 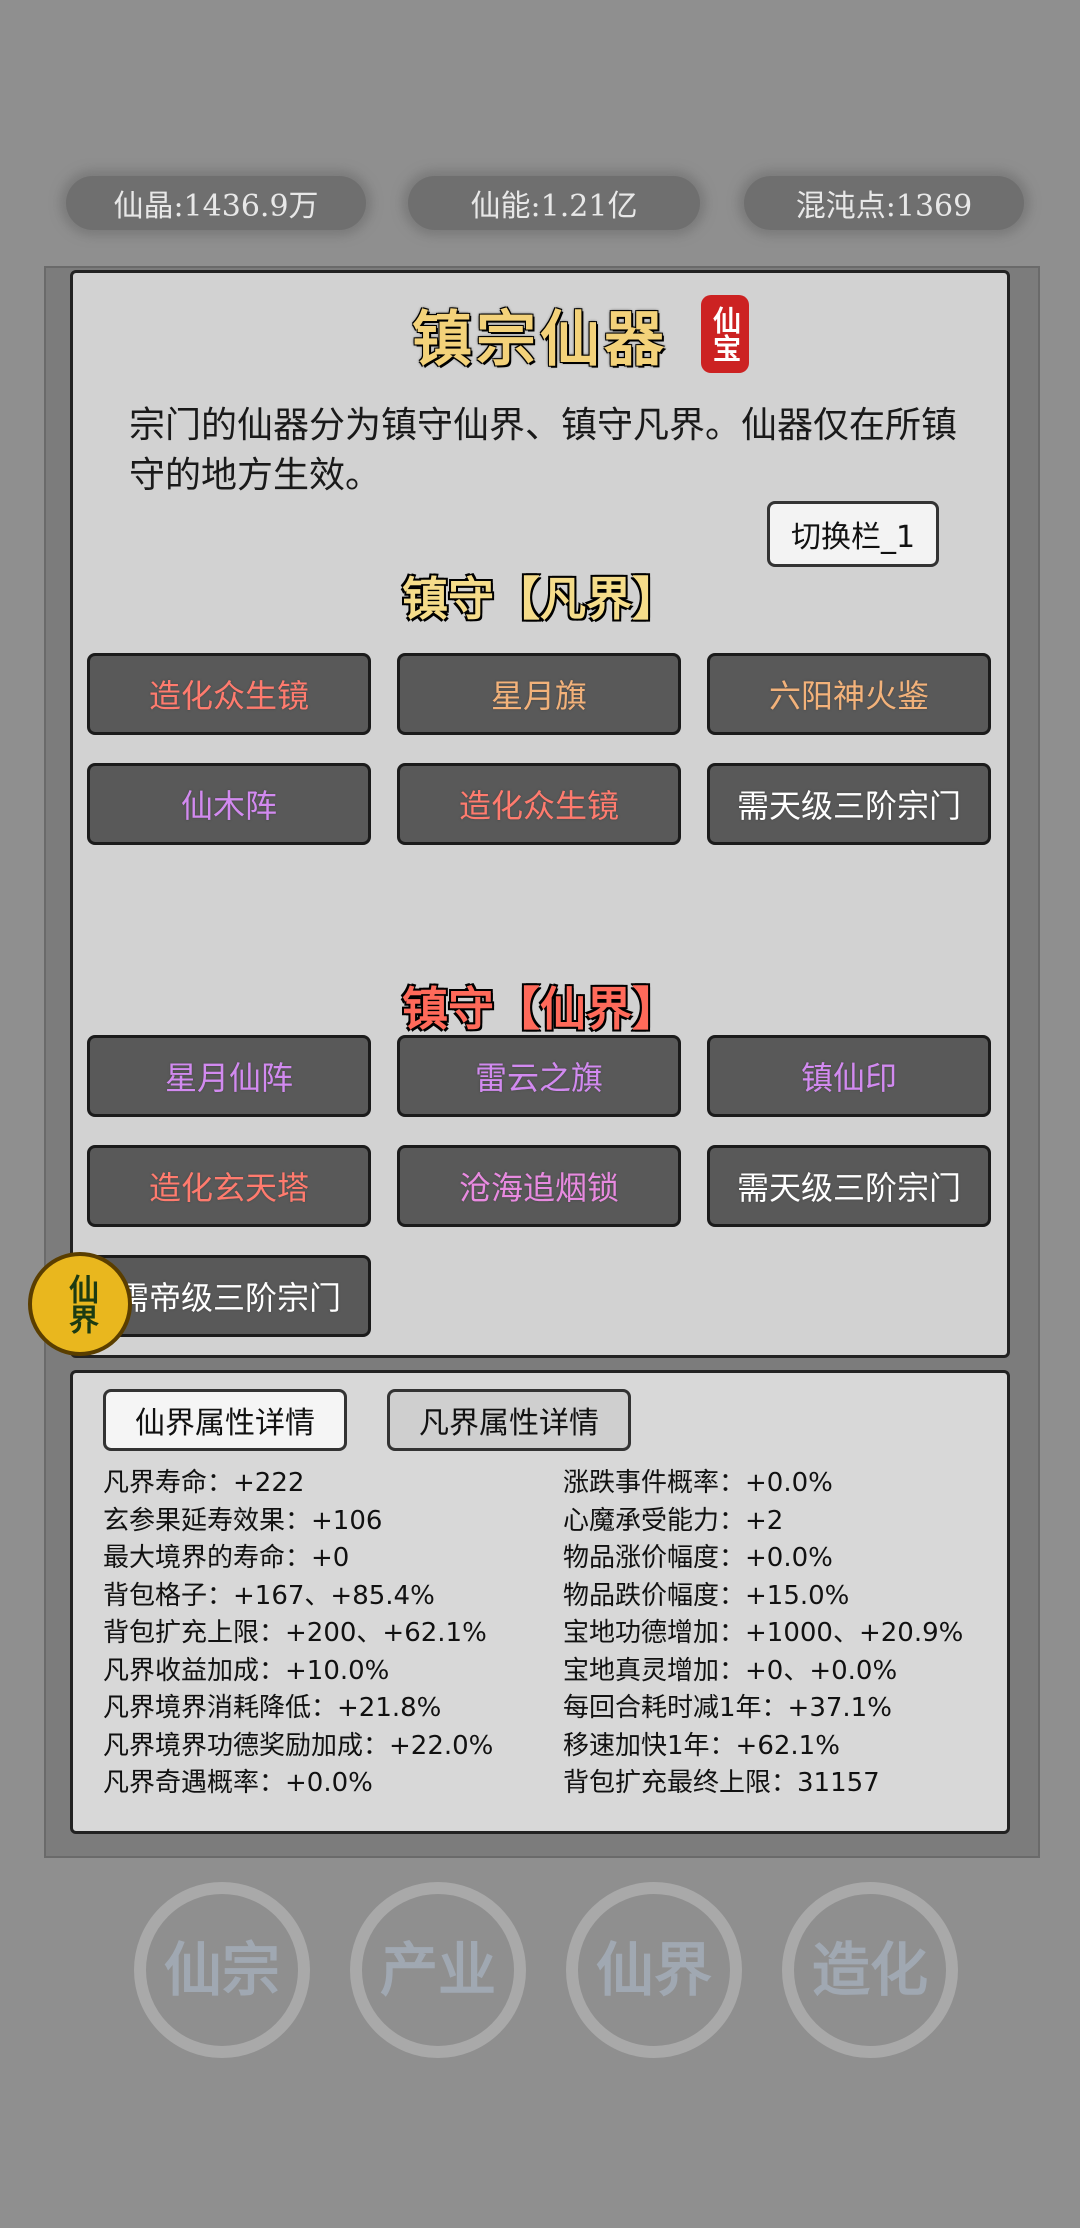 What do you see at coordinates (229, 1186) in the screenshot?
I see `immortal-artifact-slot: 造化玄天塔` at bounding box center [229, 1186].